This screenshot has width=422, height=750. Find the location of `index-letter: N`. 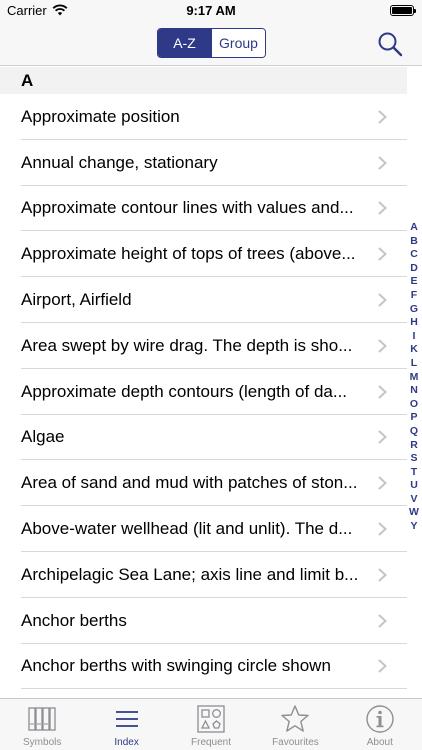

index-letter: N is located at coordinates (414, 391).